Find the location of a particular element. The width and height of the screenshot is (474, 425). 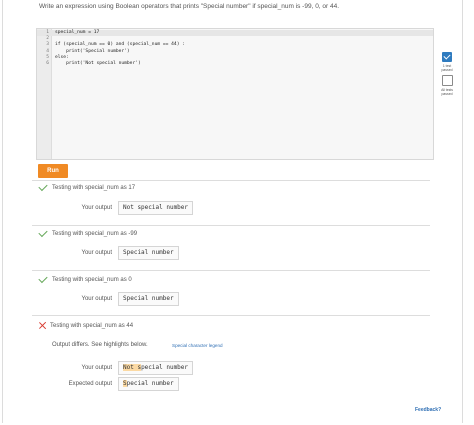

expected-output-label: Expected output is located at coordinates (90, 384).